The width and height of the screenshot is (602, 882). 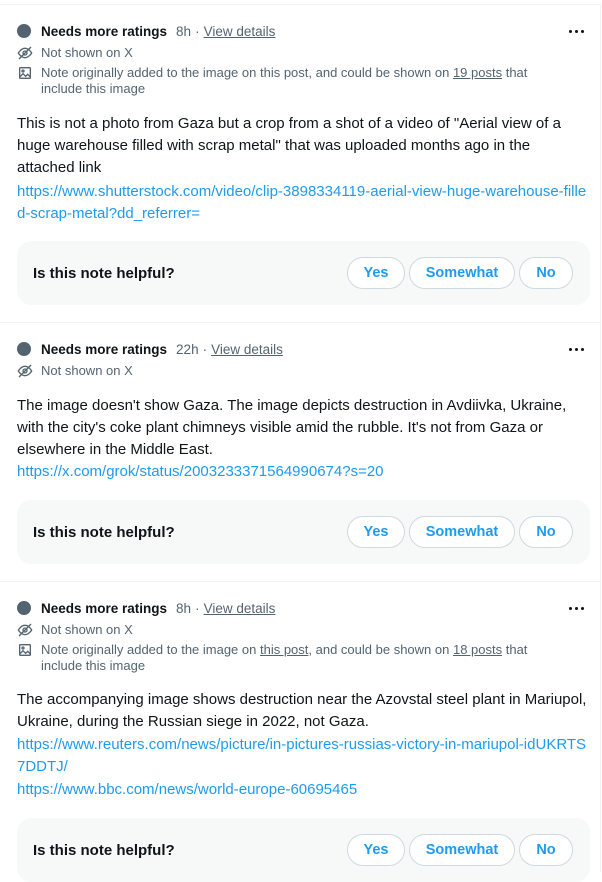 I want to click on note-status-row: Needs more ratings 22h · View details, so click(x=150, y=349).